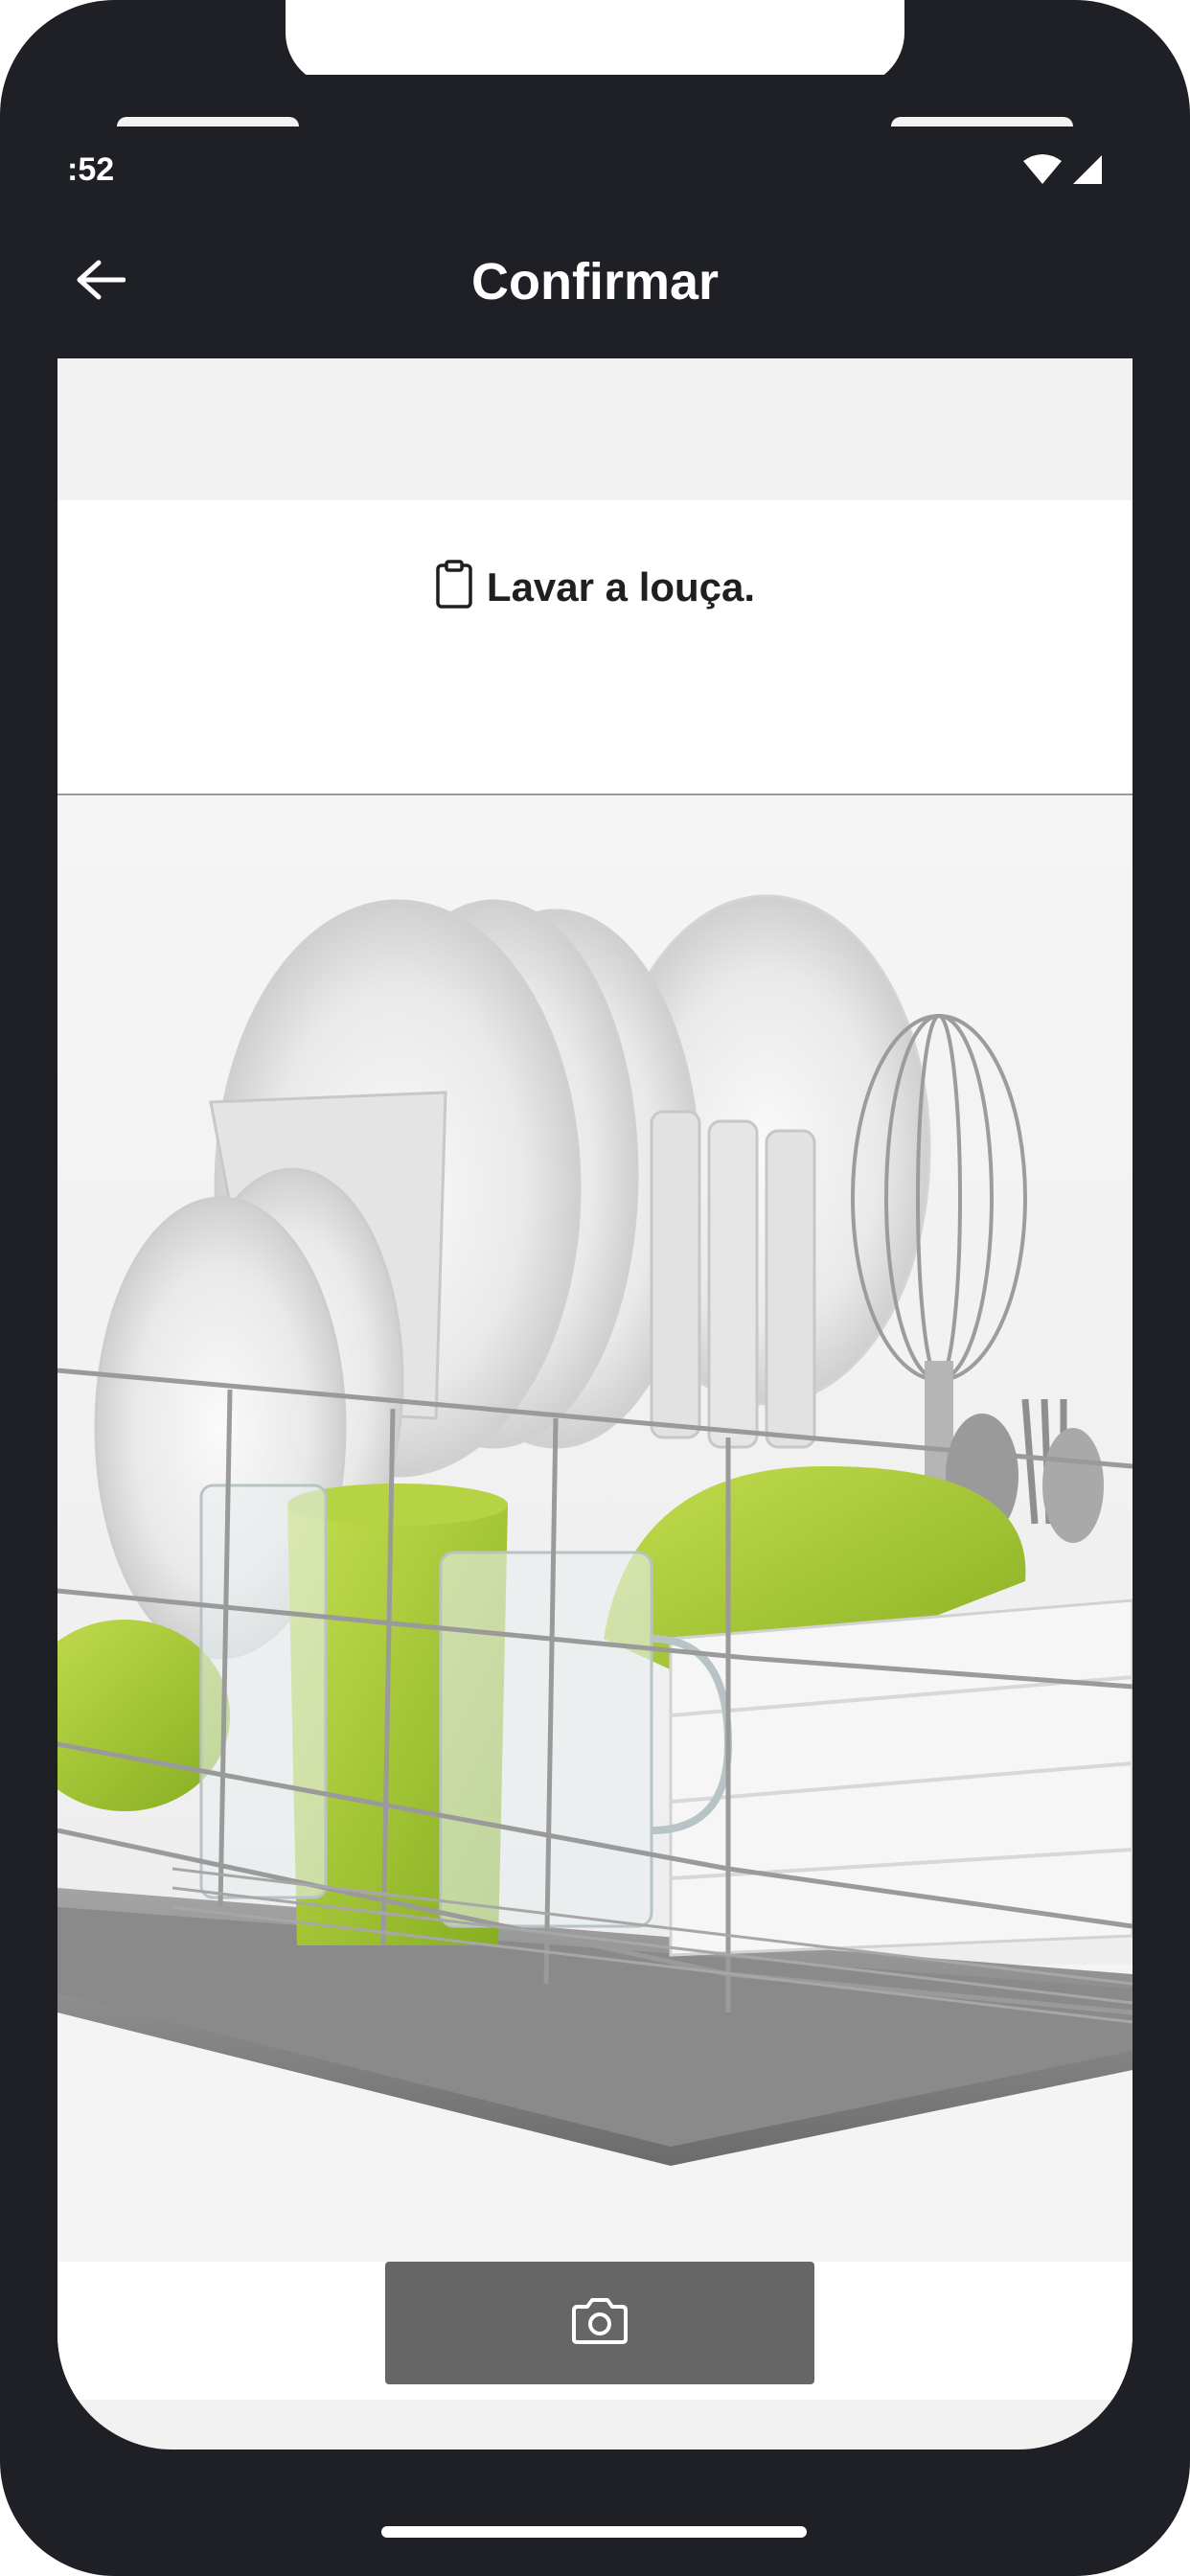 The height and width of the screenshot is (2576, 1190). I want to click on status-bar-ear-right, so click(982, 121).